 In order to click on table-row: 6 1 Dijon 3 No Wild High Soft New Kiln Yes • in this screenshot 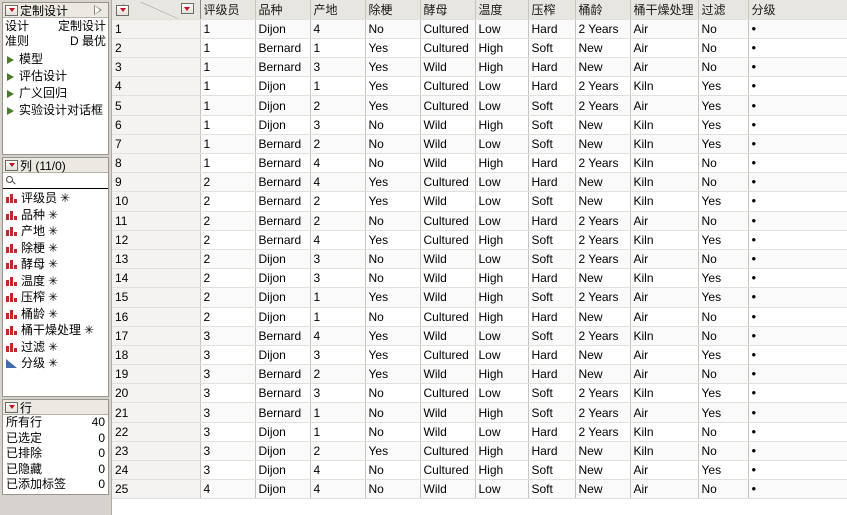, I will do `click(479, 125)`.